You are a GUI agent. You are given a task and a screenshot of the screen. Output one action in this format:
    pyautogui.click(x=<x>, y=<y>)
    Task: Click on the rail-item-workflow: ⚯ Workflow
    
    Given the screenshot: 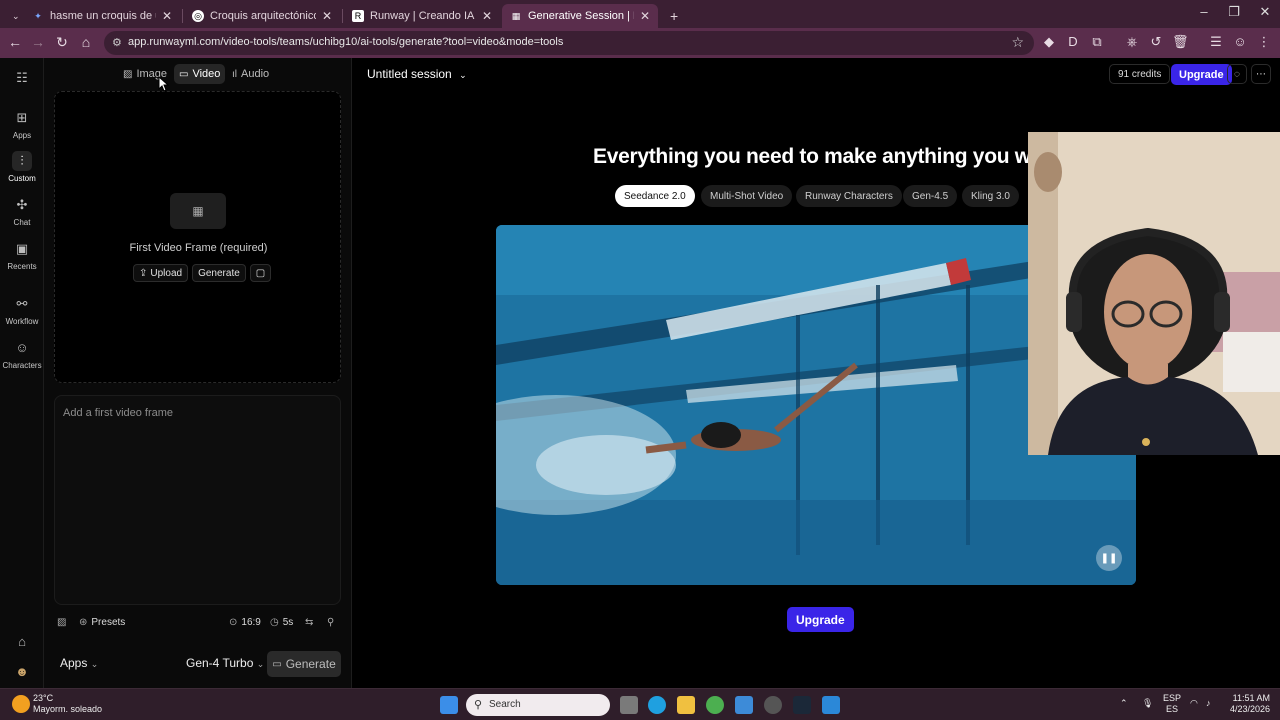 What is the action you would take?
    pyautogui.click(x=22, y=310)
    